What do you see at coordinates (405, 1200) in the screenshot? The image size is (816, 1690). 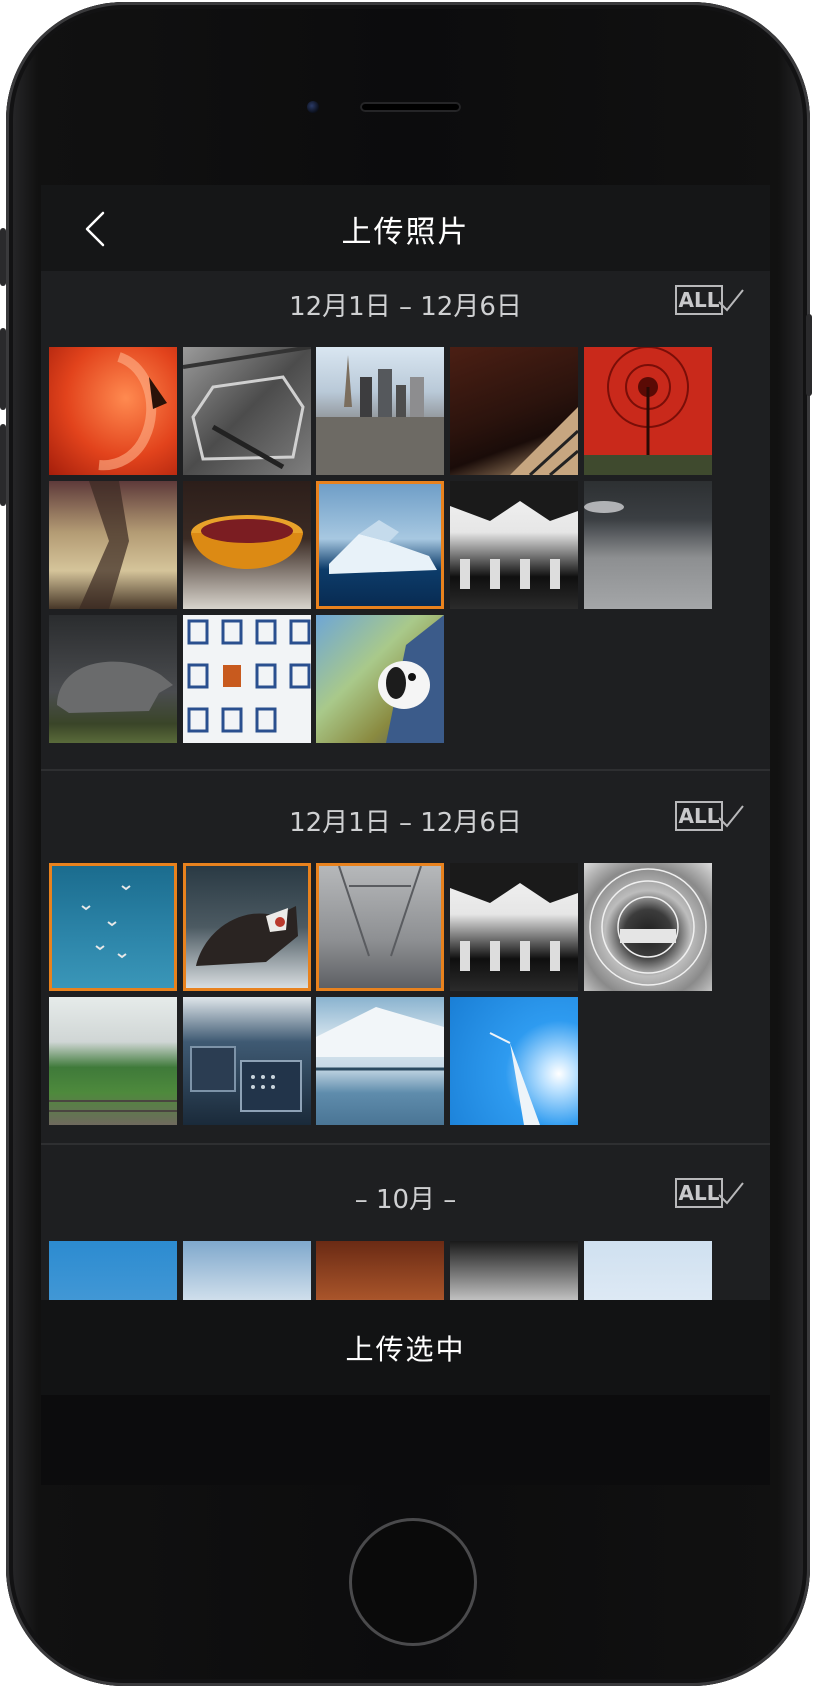 I see `section-month: – 10月 –` at bounding box center [405, 1200].